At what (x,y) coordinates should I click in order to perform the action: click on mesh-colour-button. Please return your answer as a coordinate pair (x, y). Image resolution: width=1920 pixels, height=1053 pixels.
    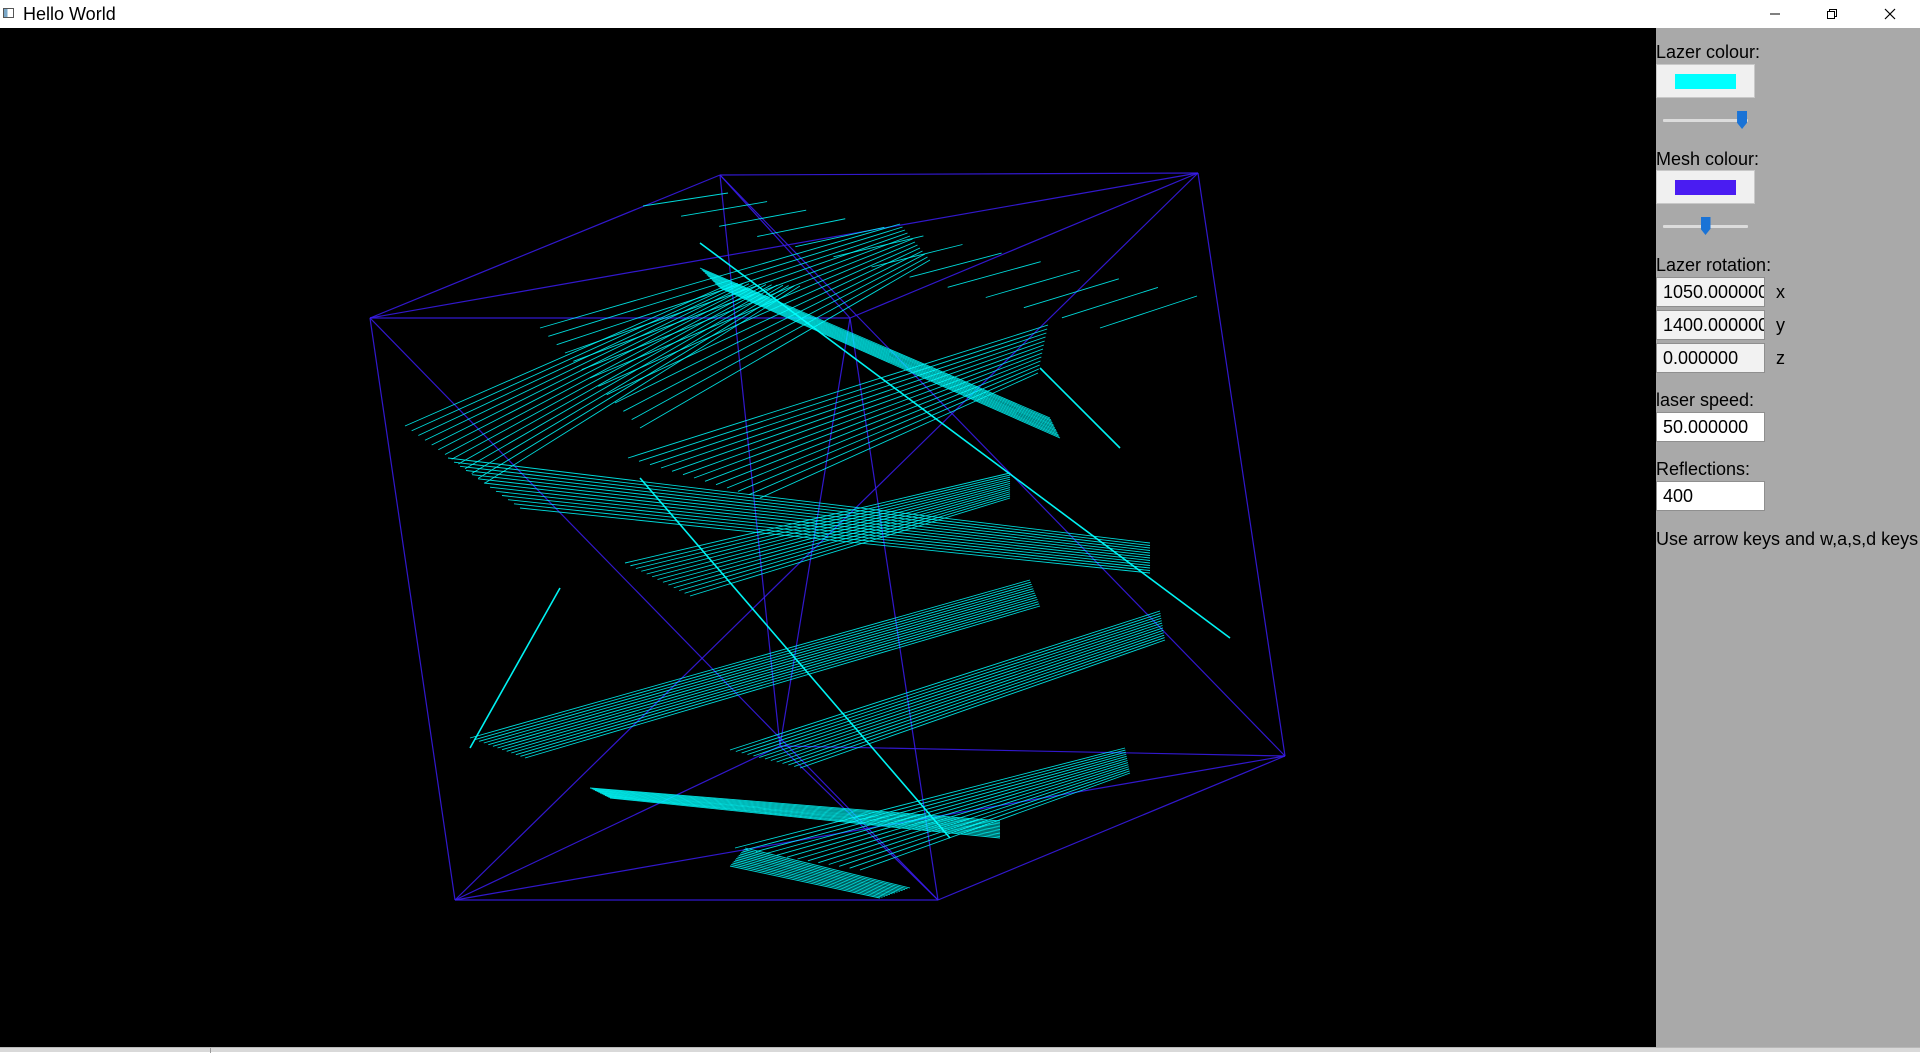
    Looking at the image, I should click on (1705, 187).